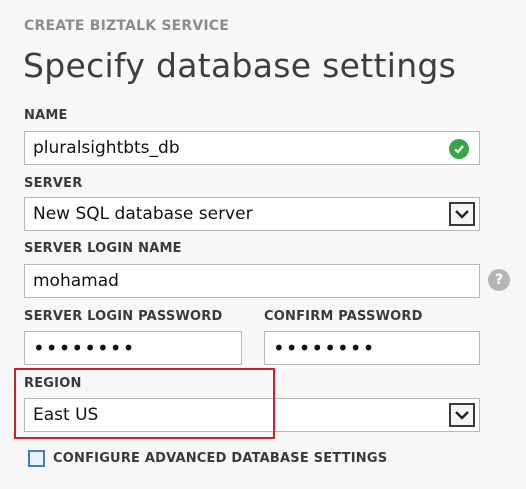  What do you see at coordinates (84, 348) in the screenshot?
I see `password-value: ••••••••` at bounding box center [84, 348].